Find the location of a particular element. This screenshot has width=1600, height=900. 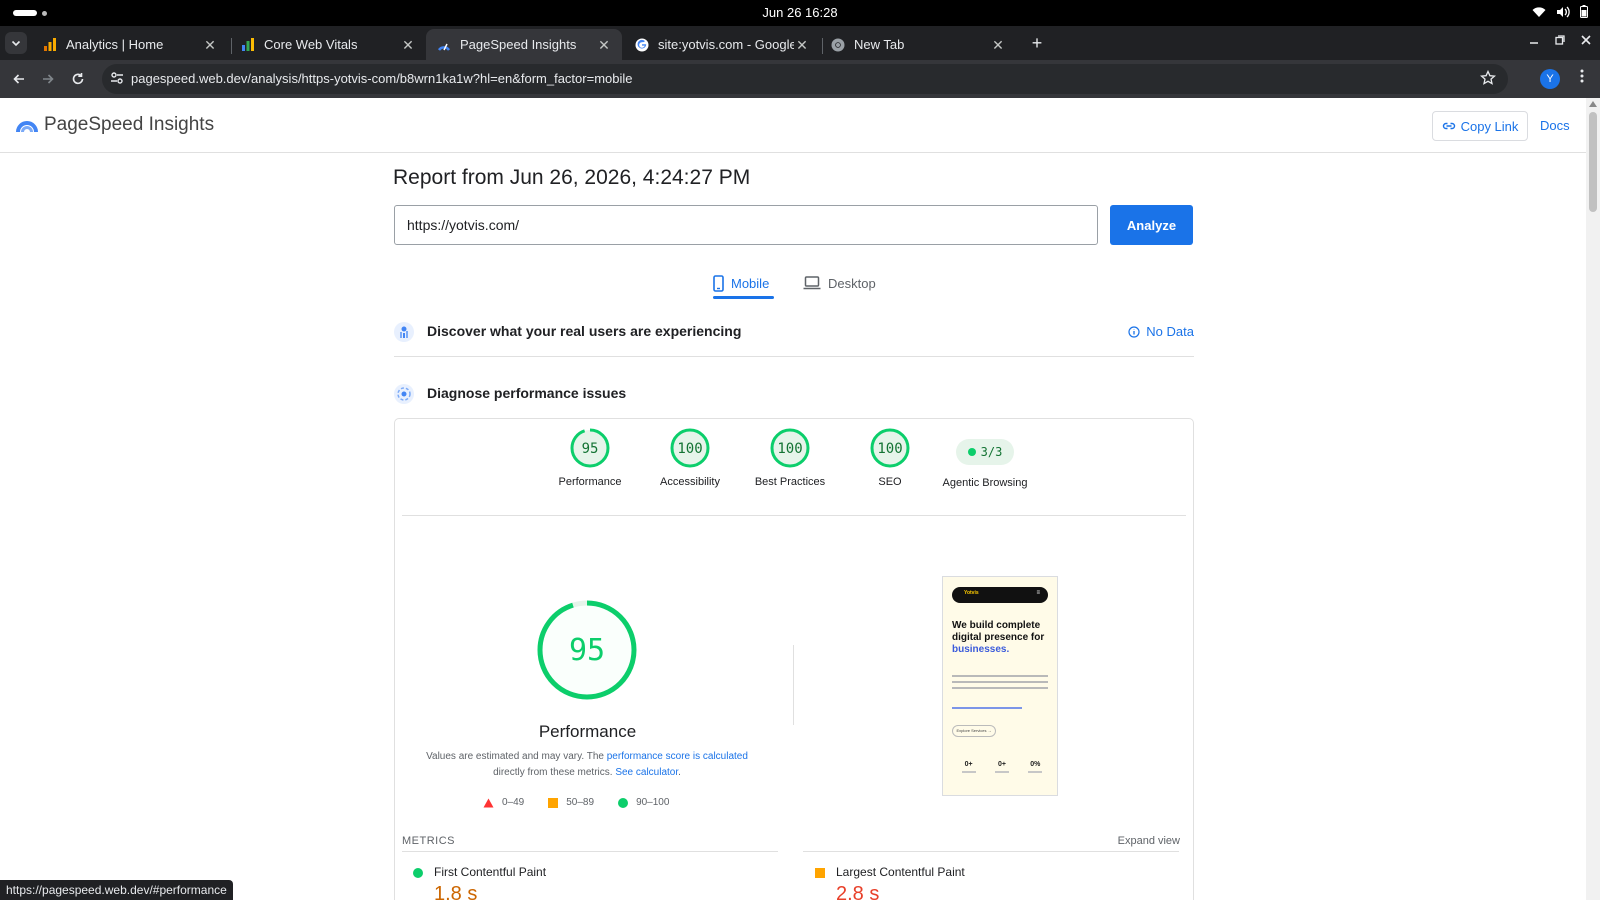

window-controls is located at coordinates (1560, 40).